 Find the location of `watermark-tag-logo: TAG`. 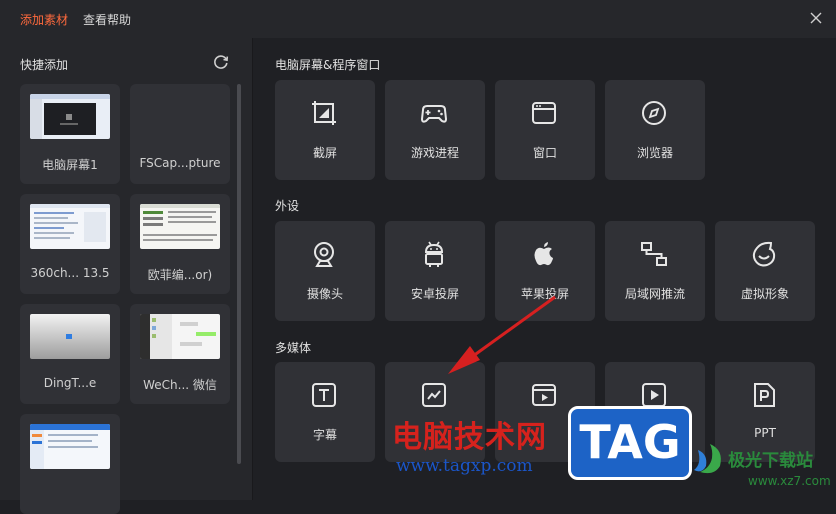

watermark-tag-logo: TAG is located at coordinates (630, 443).